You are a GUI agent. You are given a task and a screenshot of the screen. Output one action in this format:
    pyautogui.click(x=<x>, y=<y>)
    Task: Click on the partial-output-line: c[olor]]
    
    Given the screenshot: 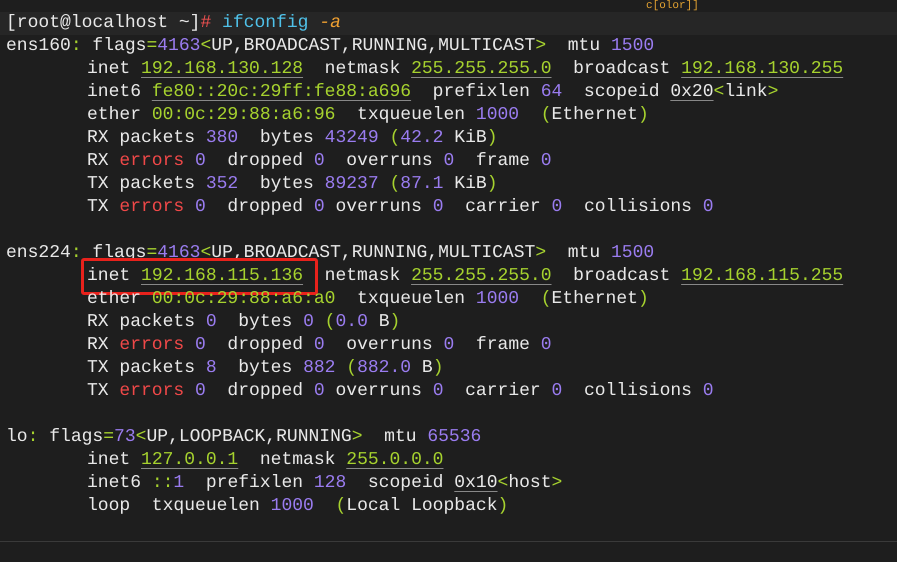 What is the action you would take?
    pyautogui.click(x=672, y=6)
    